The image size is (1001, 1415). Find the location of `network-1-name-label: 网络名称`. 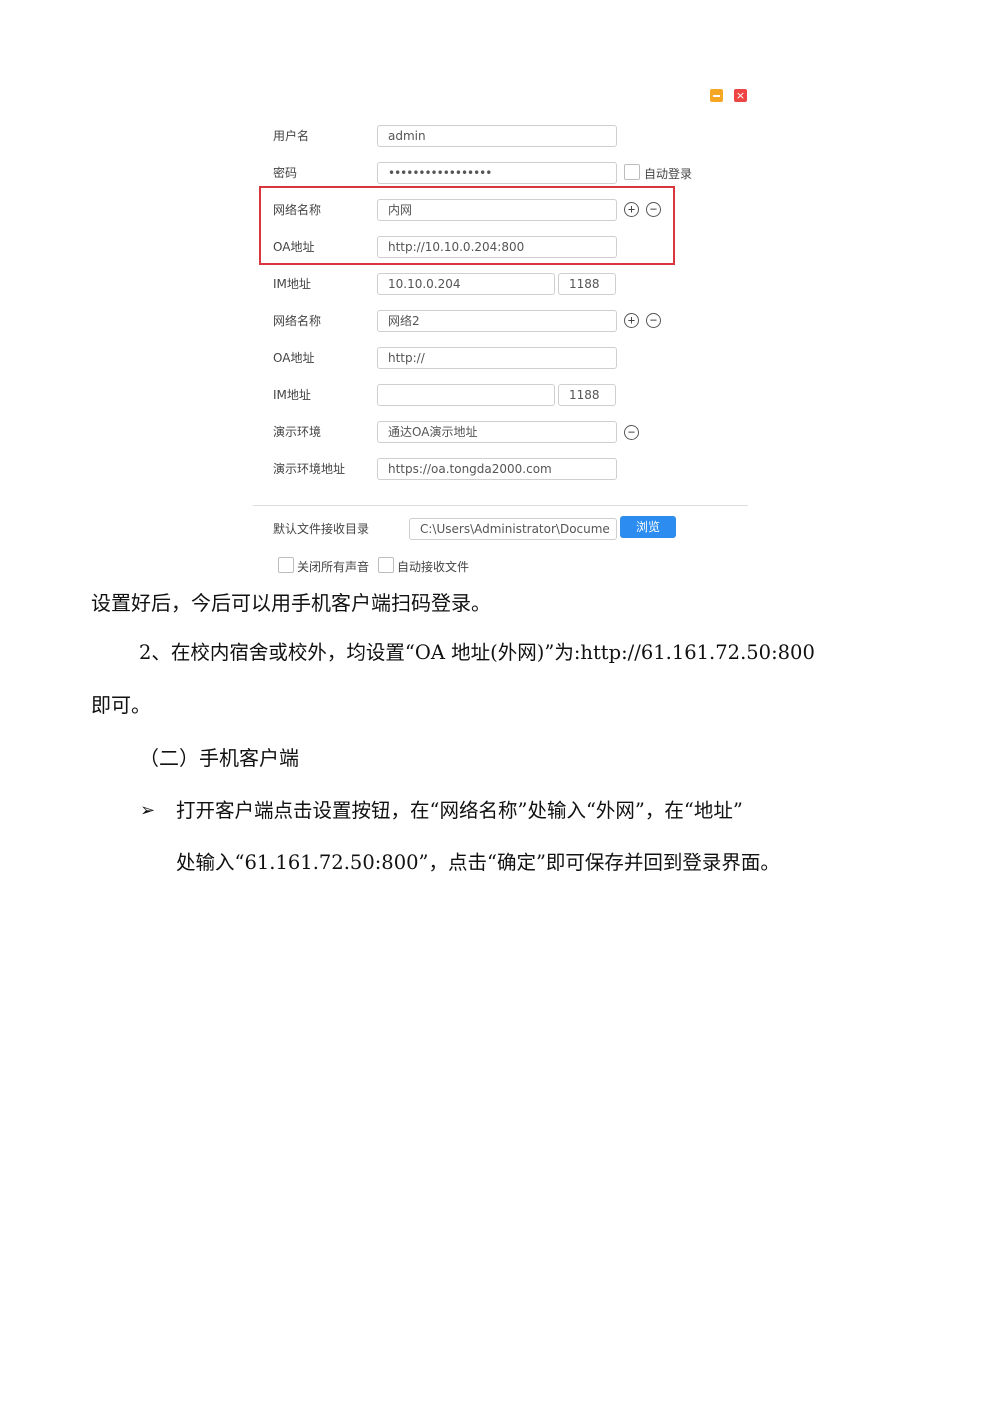

network-1-name-label: 网络名称 is located at coordinates (297, 210).